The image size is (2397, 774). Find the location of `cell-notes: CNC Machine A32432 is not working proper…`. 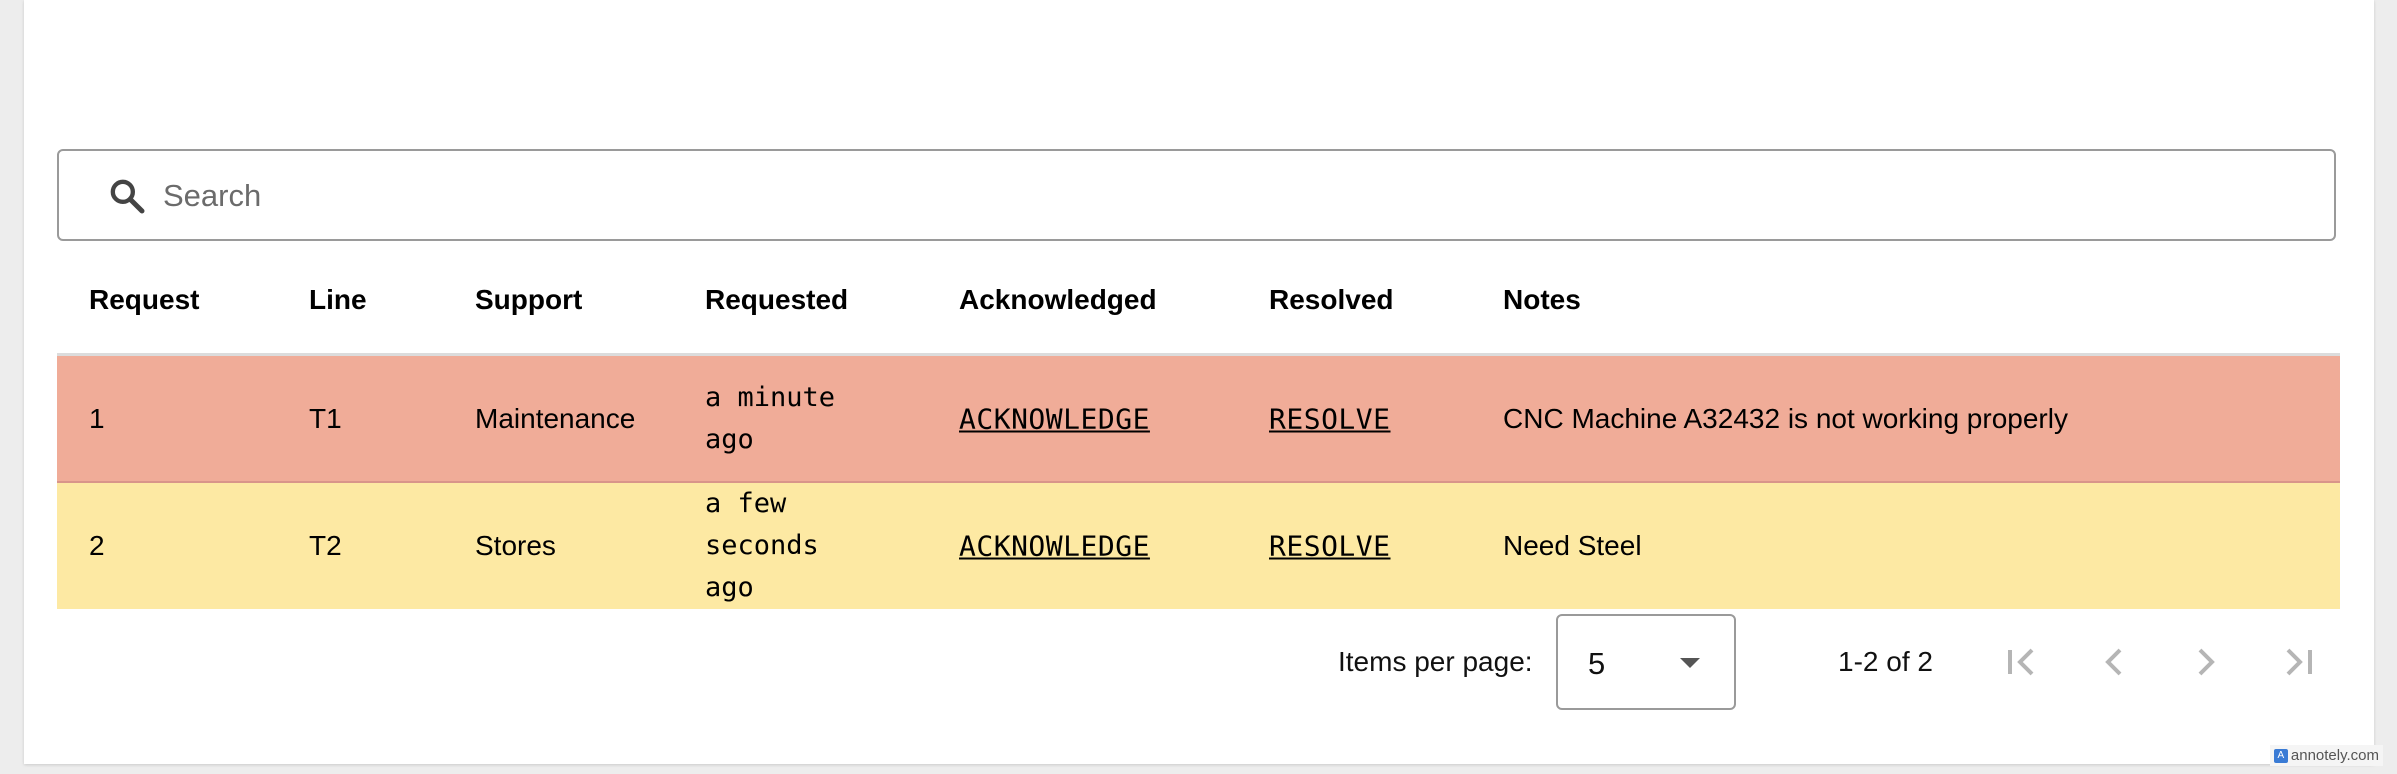

cell-notes: CNC Machine A32432 is not working proper… is located at coordinates (1785, 418).